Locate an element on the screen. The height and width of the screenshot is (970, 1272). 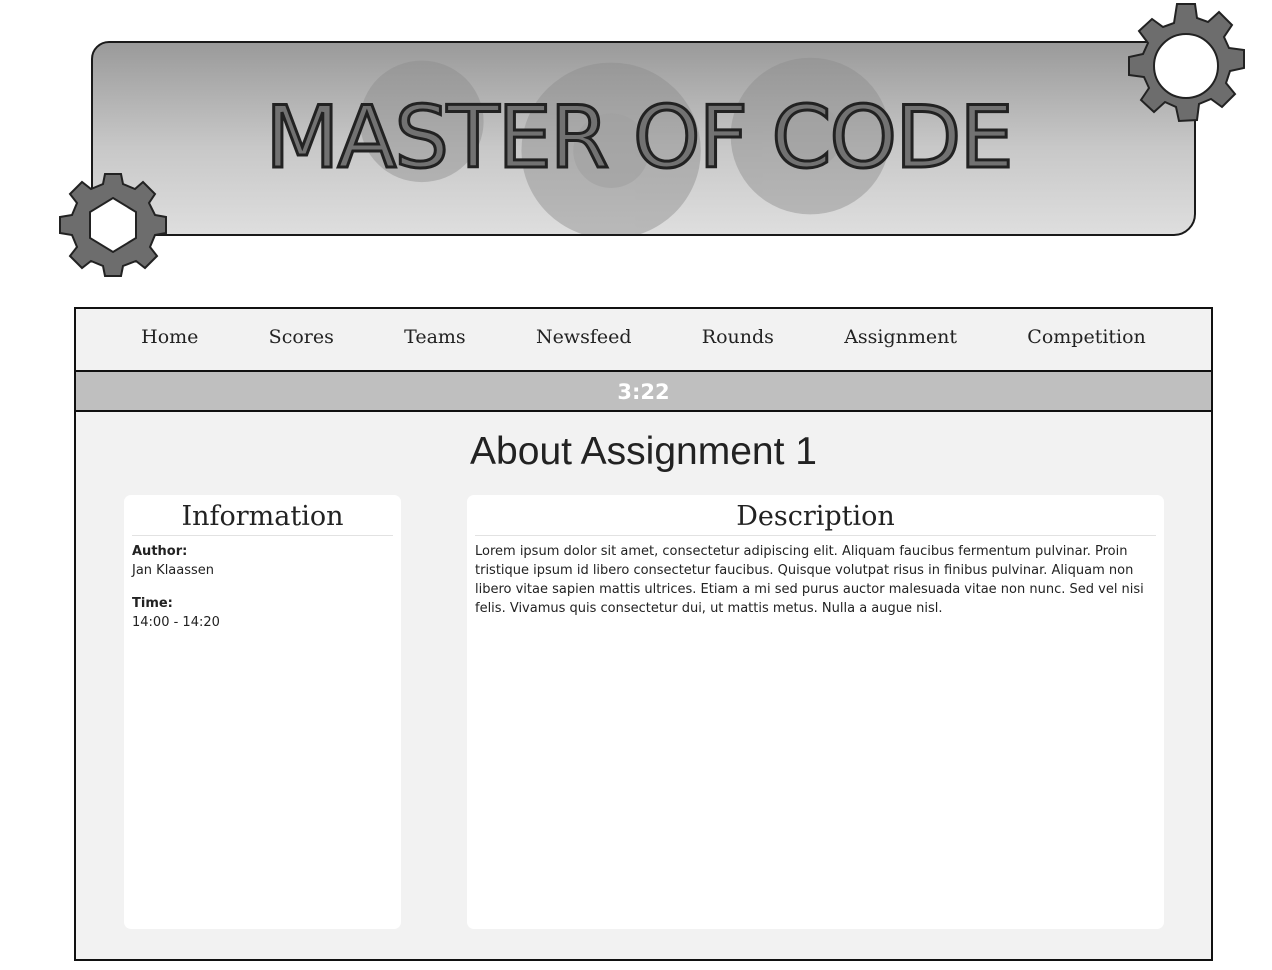
description-heading: Description is located at coordinates (815, 515).